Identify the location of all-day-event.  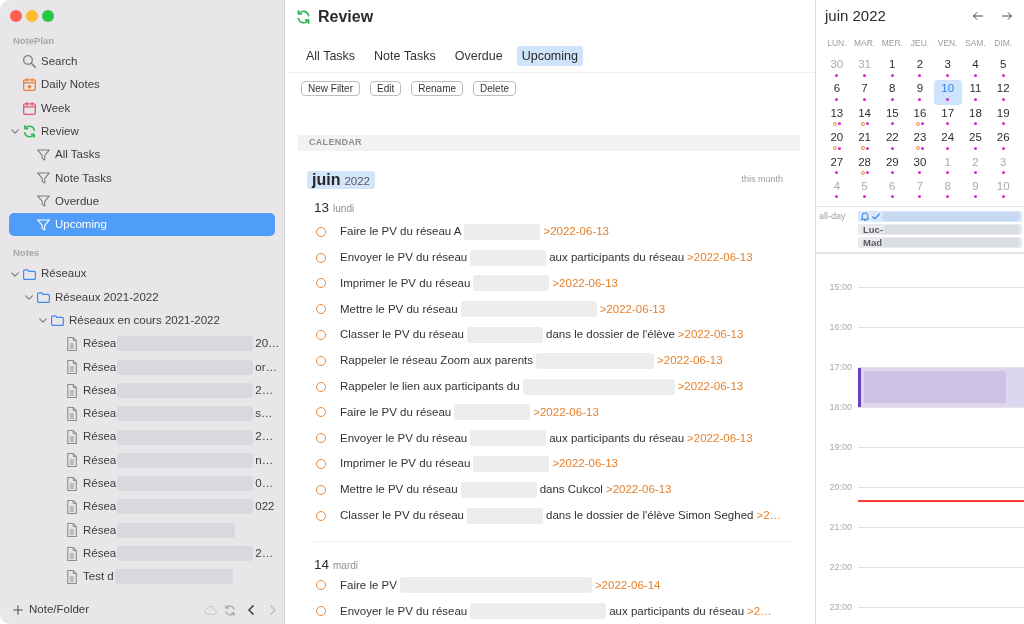
(940, 217).